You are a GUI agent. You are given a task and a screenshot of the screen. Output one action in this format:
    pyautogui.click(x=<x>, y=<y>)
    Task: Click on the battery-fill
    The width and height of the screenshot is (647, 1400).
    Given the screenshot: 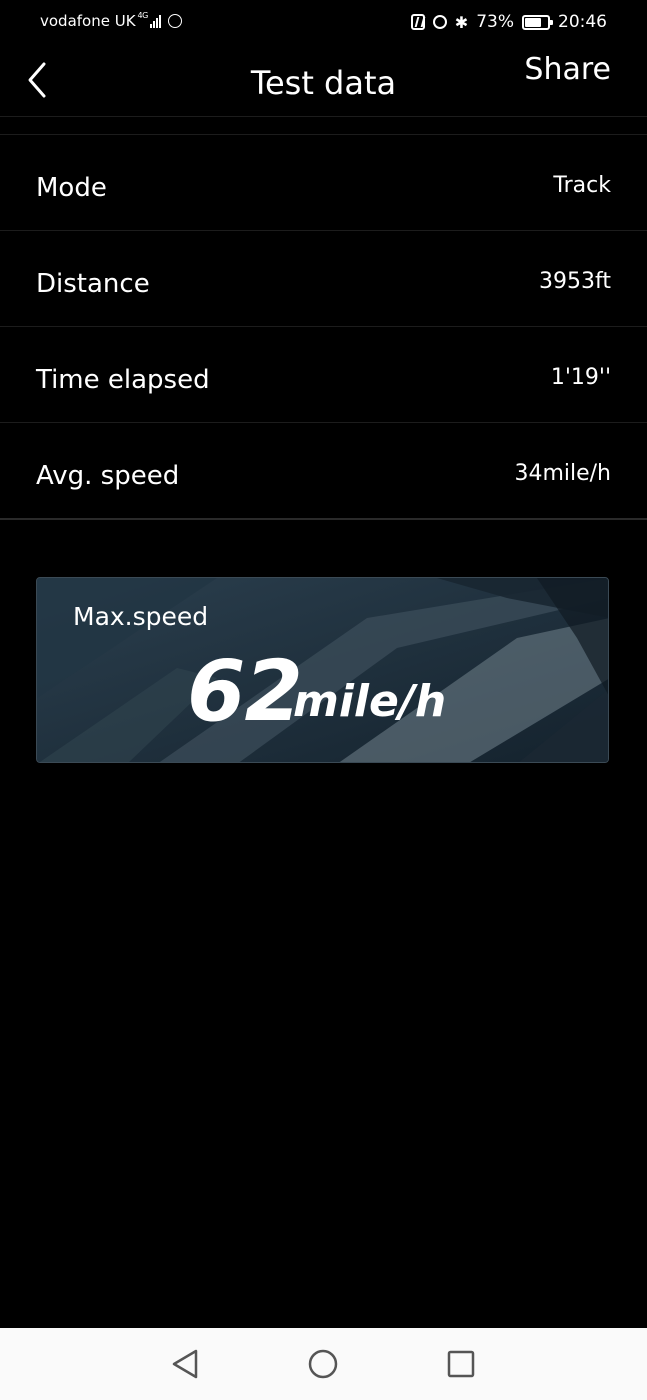 What is the action you would take?
    pyautogui.click(x=533, y=22)
    